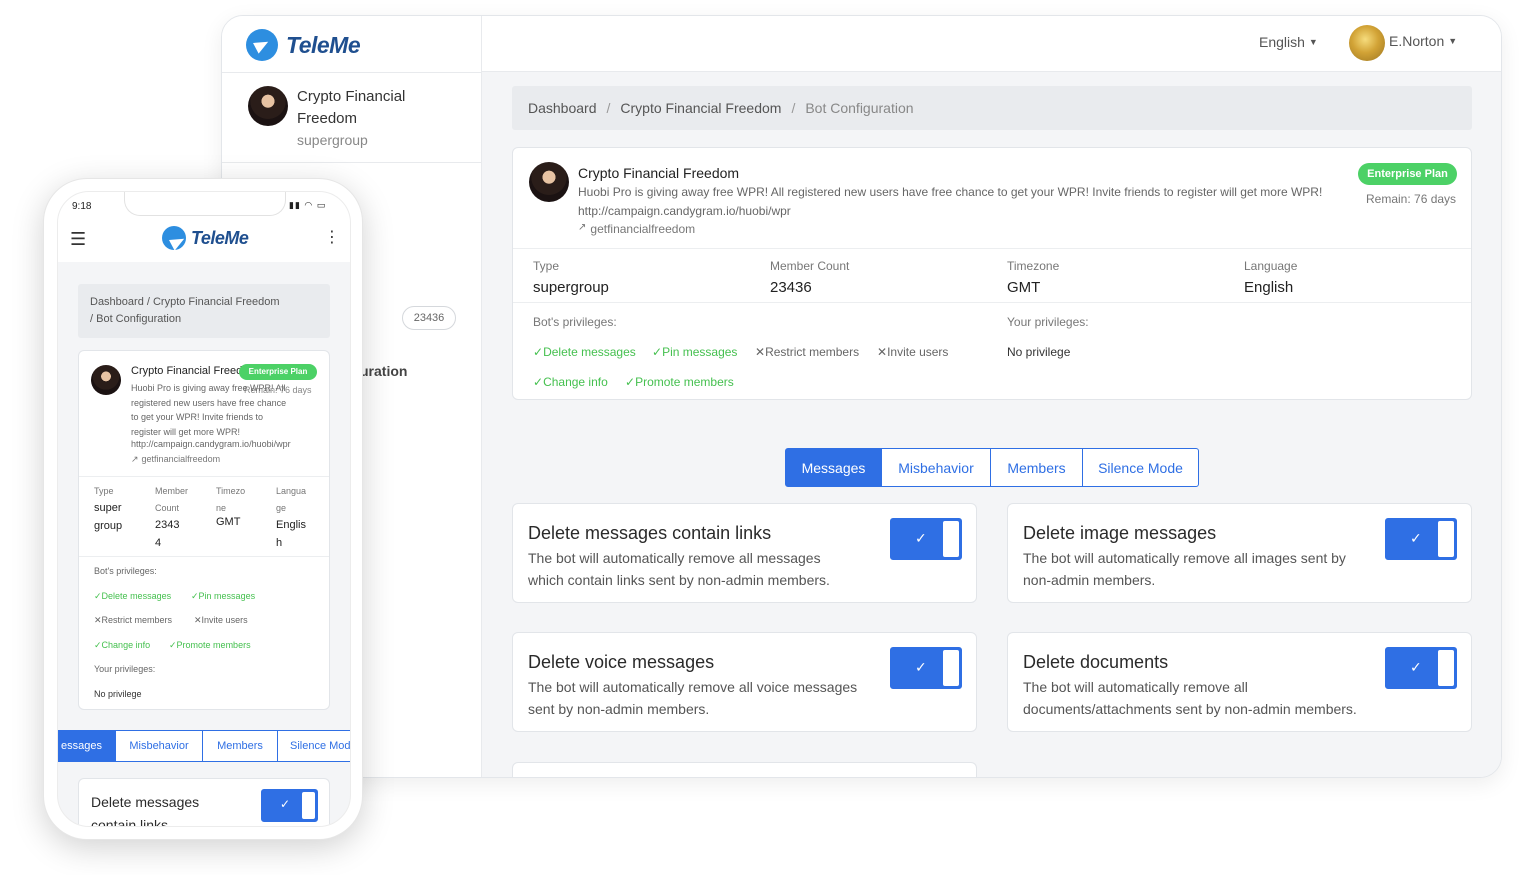  I want to click on breadcrumb-line: / Bot Configuration, so click(204, 319).